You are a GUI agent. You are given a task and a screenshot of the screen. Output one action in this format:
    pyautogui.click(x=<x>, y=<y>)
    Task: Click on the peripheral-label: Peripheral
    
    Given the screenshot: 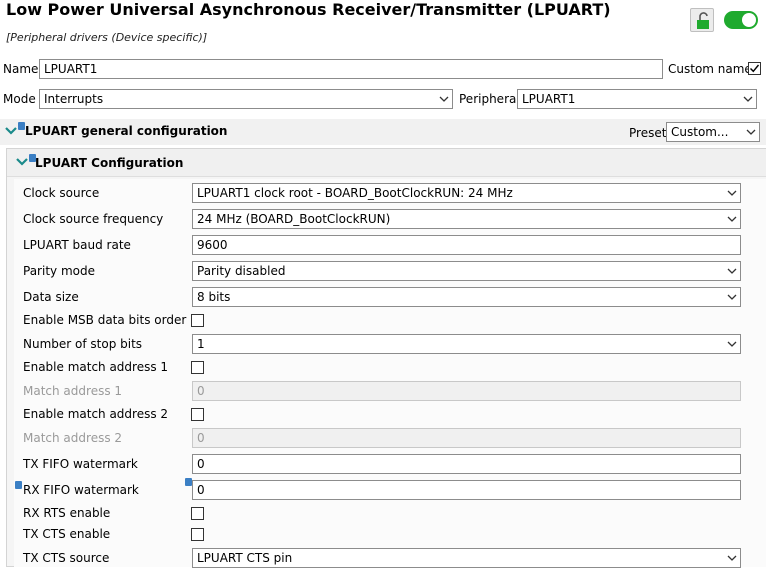 What is the action you would take?
    pyautogui.click(x=489, y=99)
    